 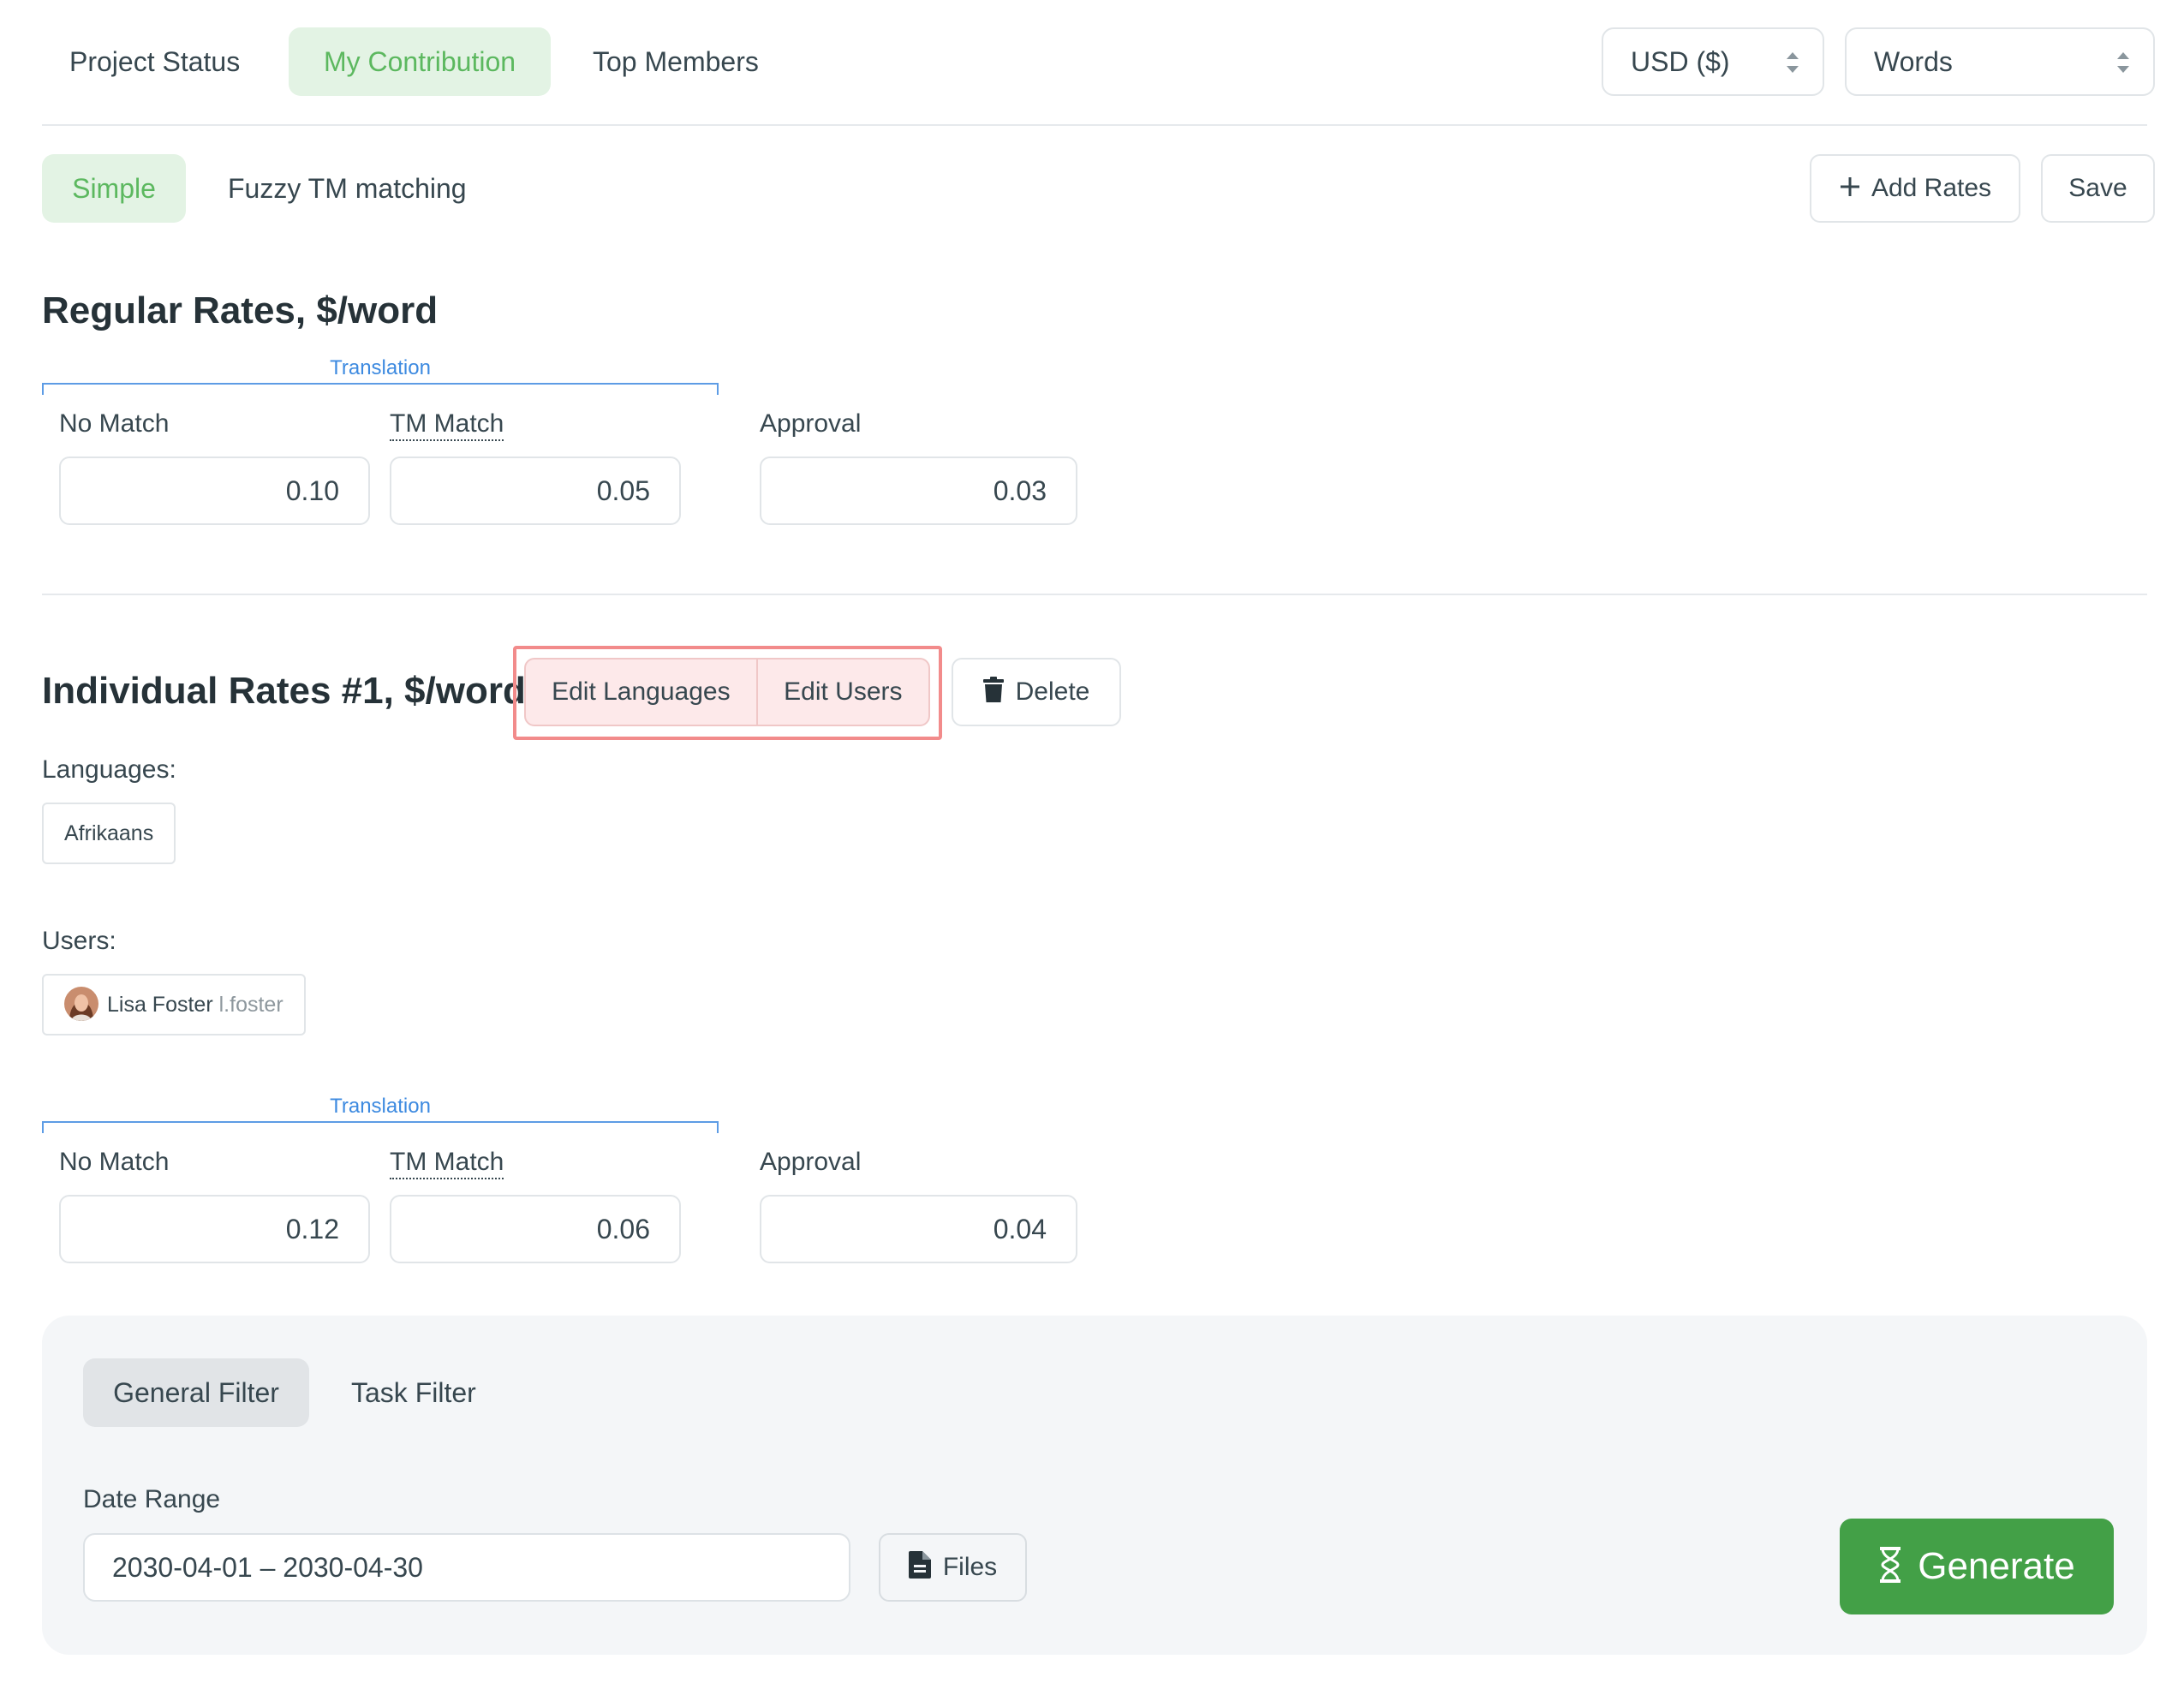 What do you see at coordinates (1914, 62) in the screenshot?
I see `unit-select-value: Words` at bounding box center [1914, 62].